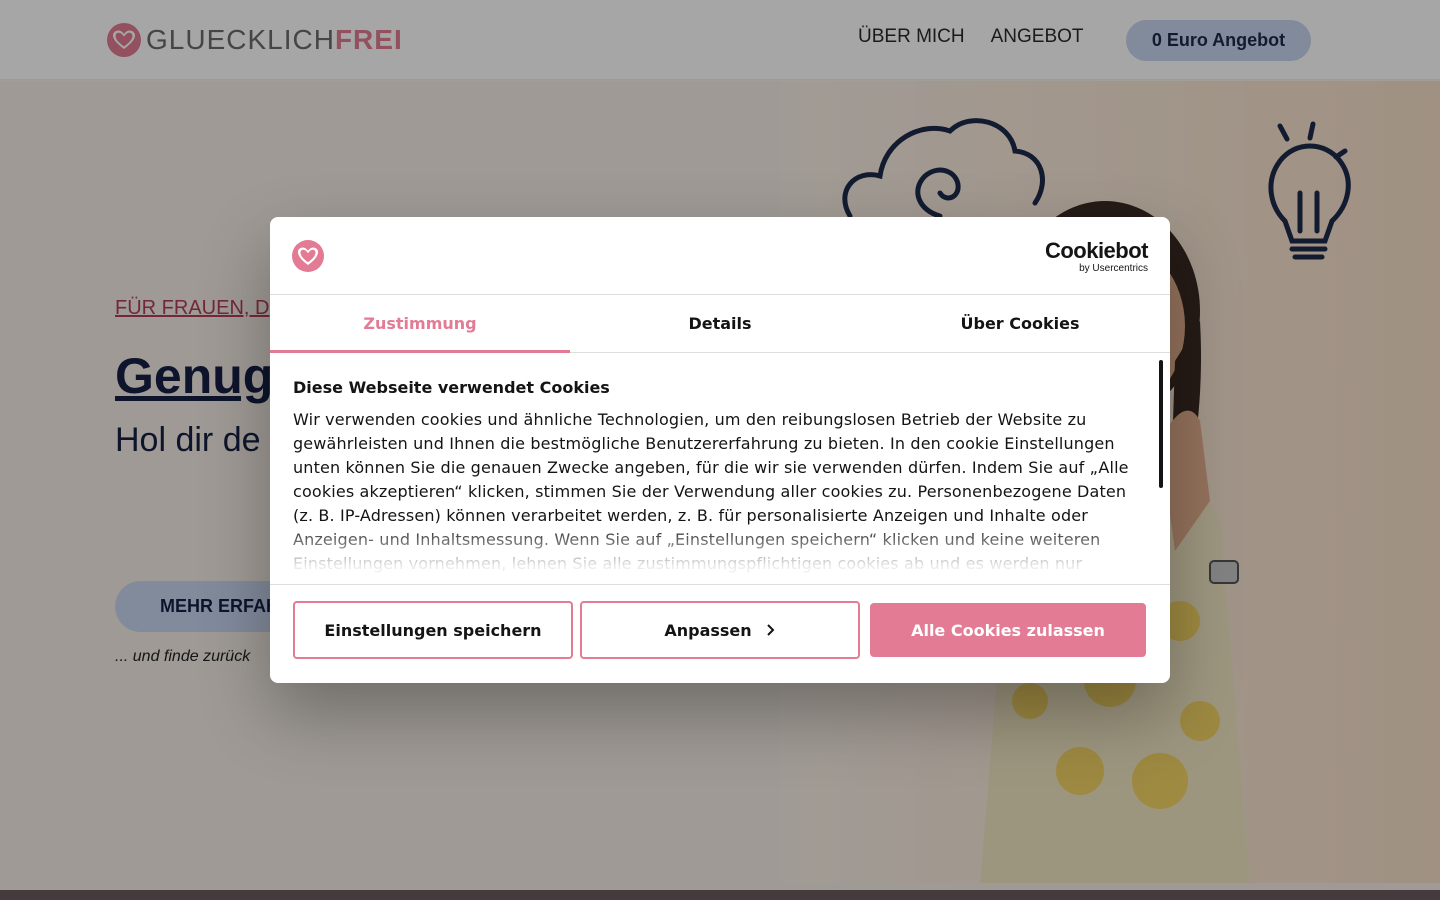  I want to click on dialog-tabs: Zustimmung Details Über Cookies, so click(720, 324).